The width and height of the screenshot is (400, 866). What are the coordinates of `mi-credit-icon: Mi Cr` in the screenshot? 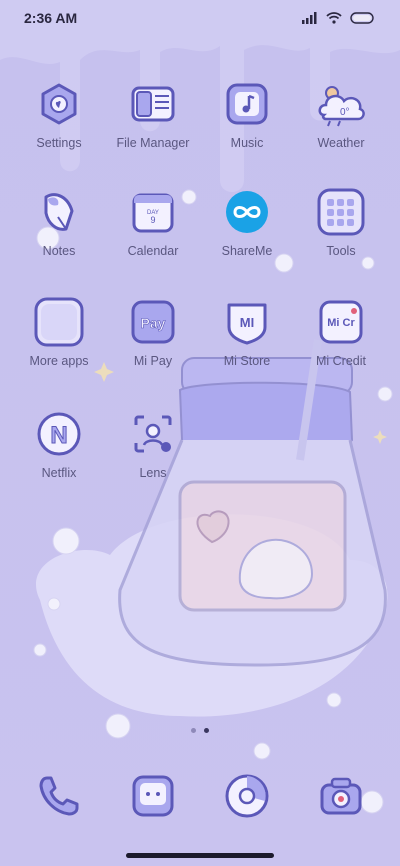 It's located at (341, 322).